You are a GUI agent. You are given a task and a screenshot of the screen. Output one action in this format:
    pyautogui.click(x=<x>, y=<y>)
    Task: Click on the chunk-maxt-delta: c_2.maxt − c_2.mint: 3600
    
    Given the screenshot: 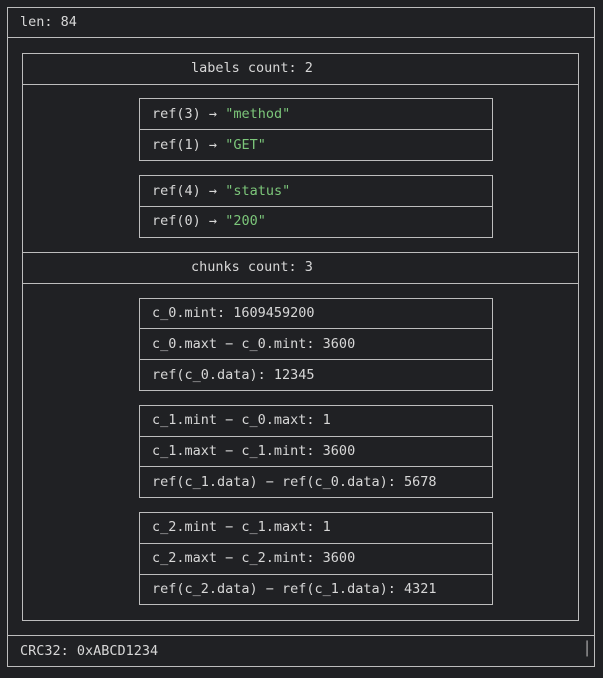 What is the action you would take?
    pyautogui.click(x=254, y=558)
    